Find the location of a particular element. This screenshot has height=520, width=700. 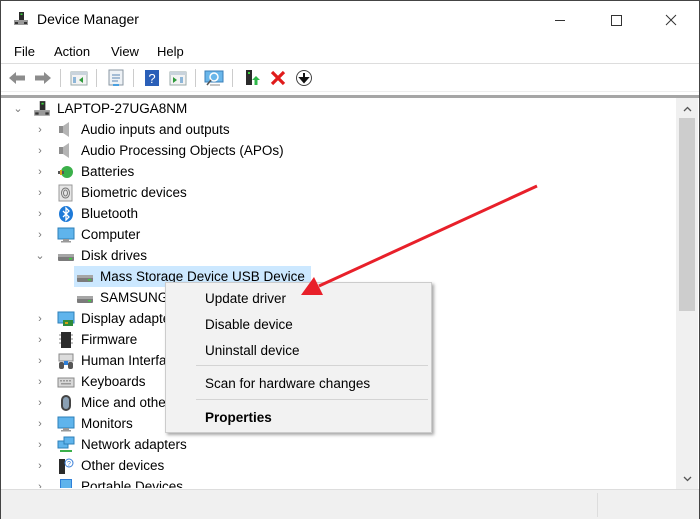

help-button: ? is located at coordinates (152, 78).